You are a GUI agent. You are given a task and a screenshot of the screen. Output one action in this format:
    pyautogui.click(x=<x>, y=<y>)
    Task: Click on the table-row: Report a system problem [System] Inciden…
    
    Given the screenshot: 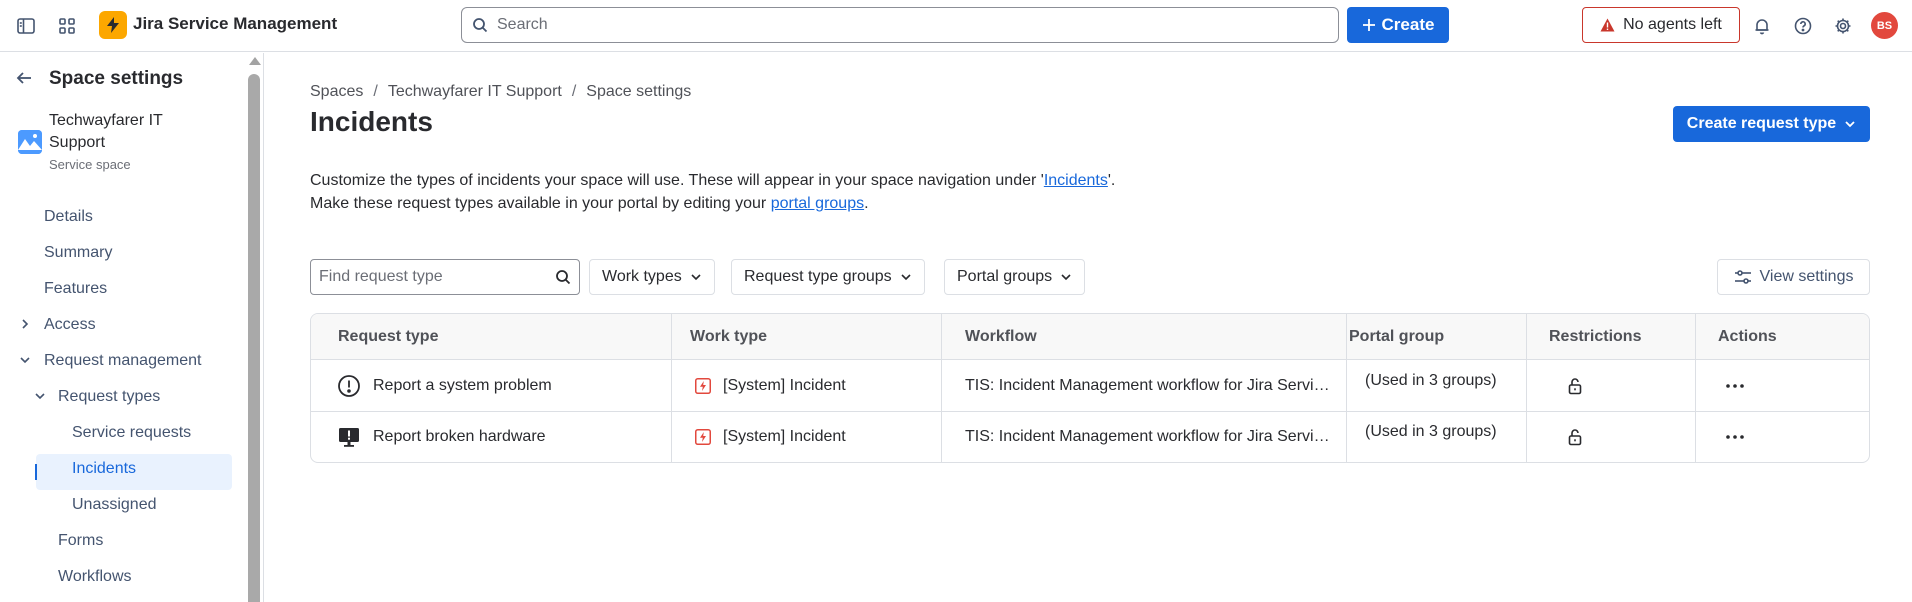 What is the action you would take?
    pyautogui.click(x=1090, y=385)
    